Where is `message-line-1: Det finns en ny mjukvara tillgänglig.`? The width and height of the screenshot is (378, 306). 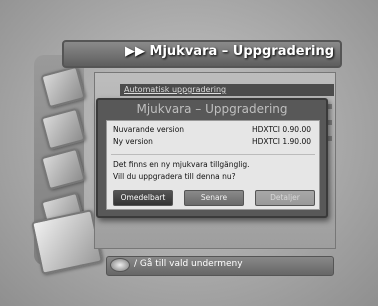 message-line-1: Det finns en ny mjukvara tillgänglig. is located at coordinates (181, 164).